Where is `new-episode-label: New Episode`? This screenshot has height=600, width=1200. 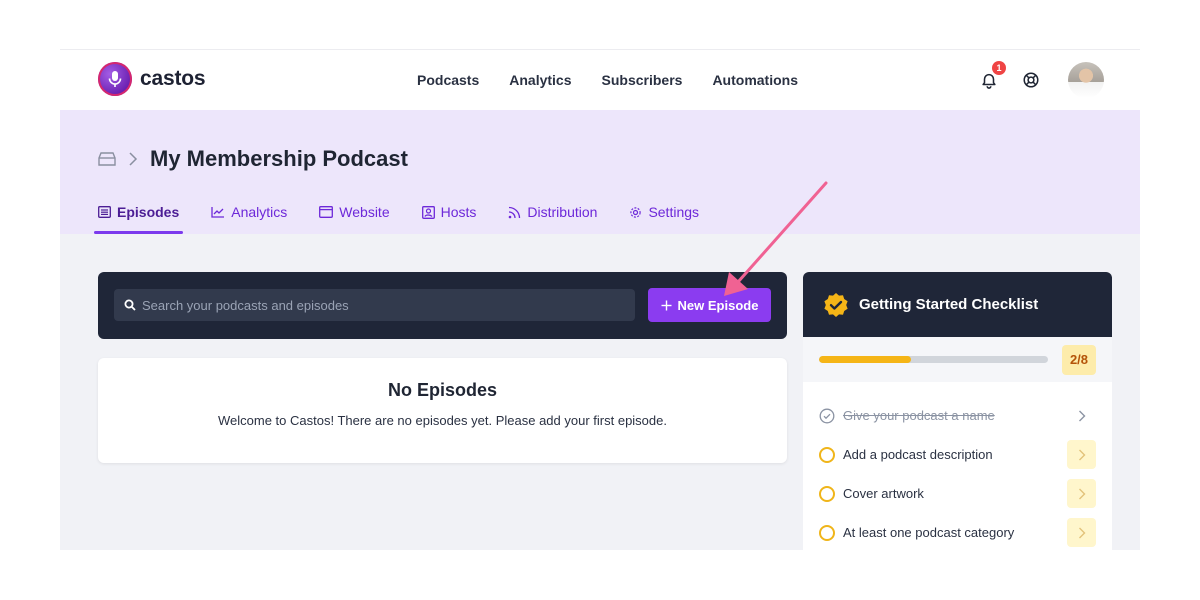
new-episode-label: New Episode is located at coordinates (718, 305).